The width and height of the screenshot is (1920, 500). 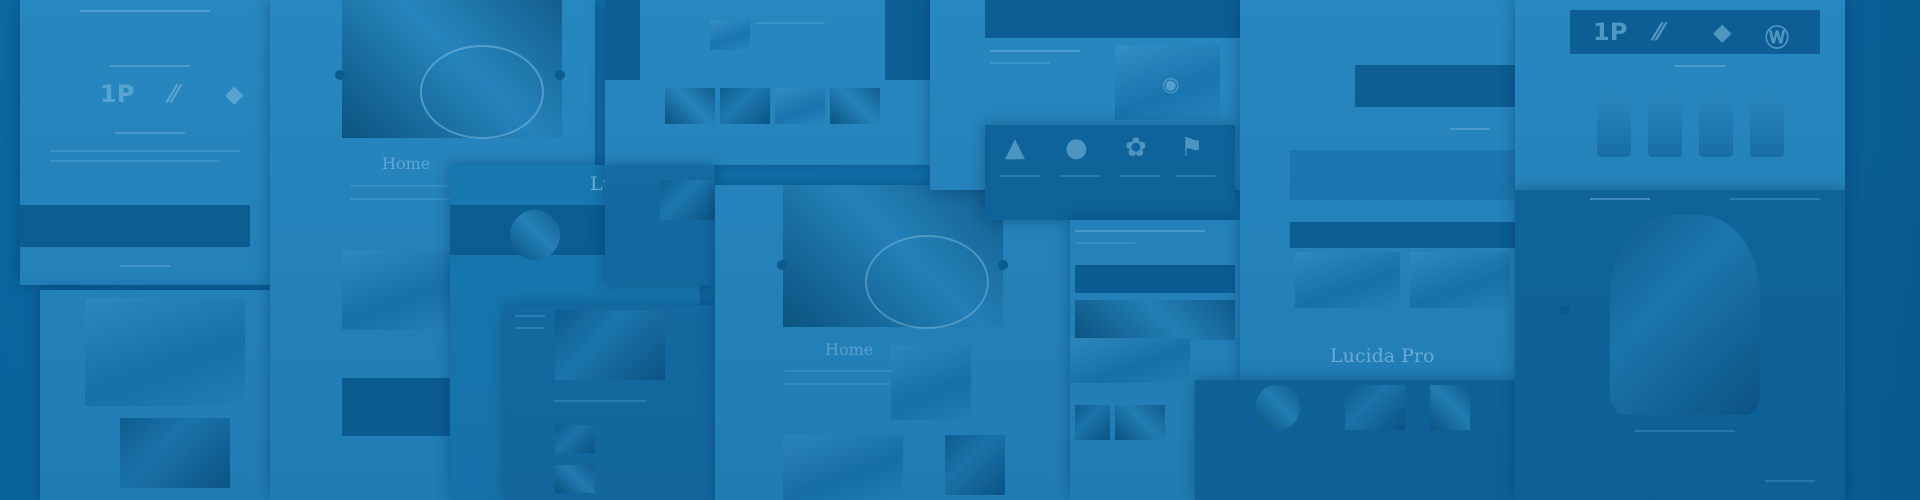 I want to click on award-ribbon-icon: ✿, so click(x=1136, y=148).